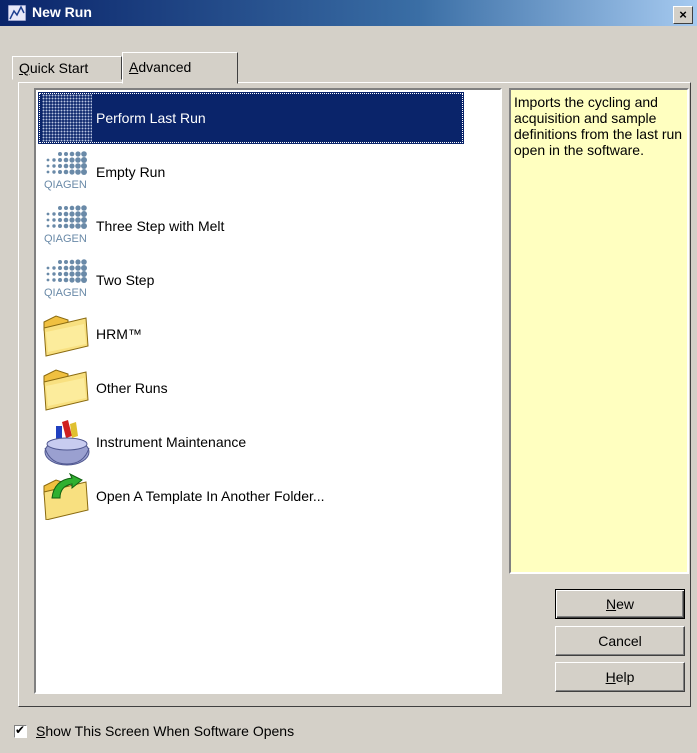 The width and height of the screenshot is (697, 753). I want to click on list-item-other-runs: Other Runs, so click(253, 388).